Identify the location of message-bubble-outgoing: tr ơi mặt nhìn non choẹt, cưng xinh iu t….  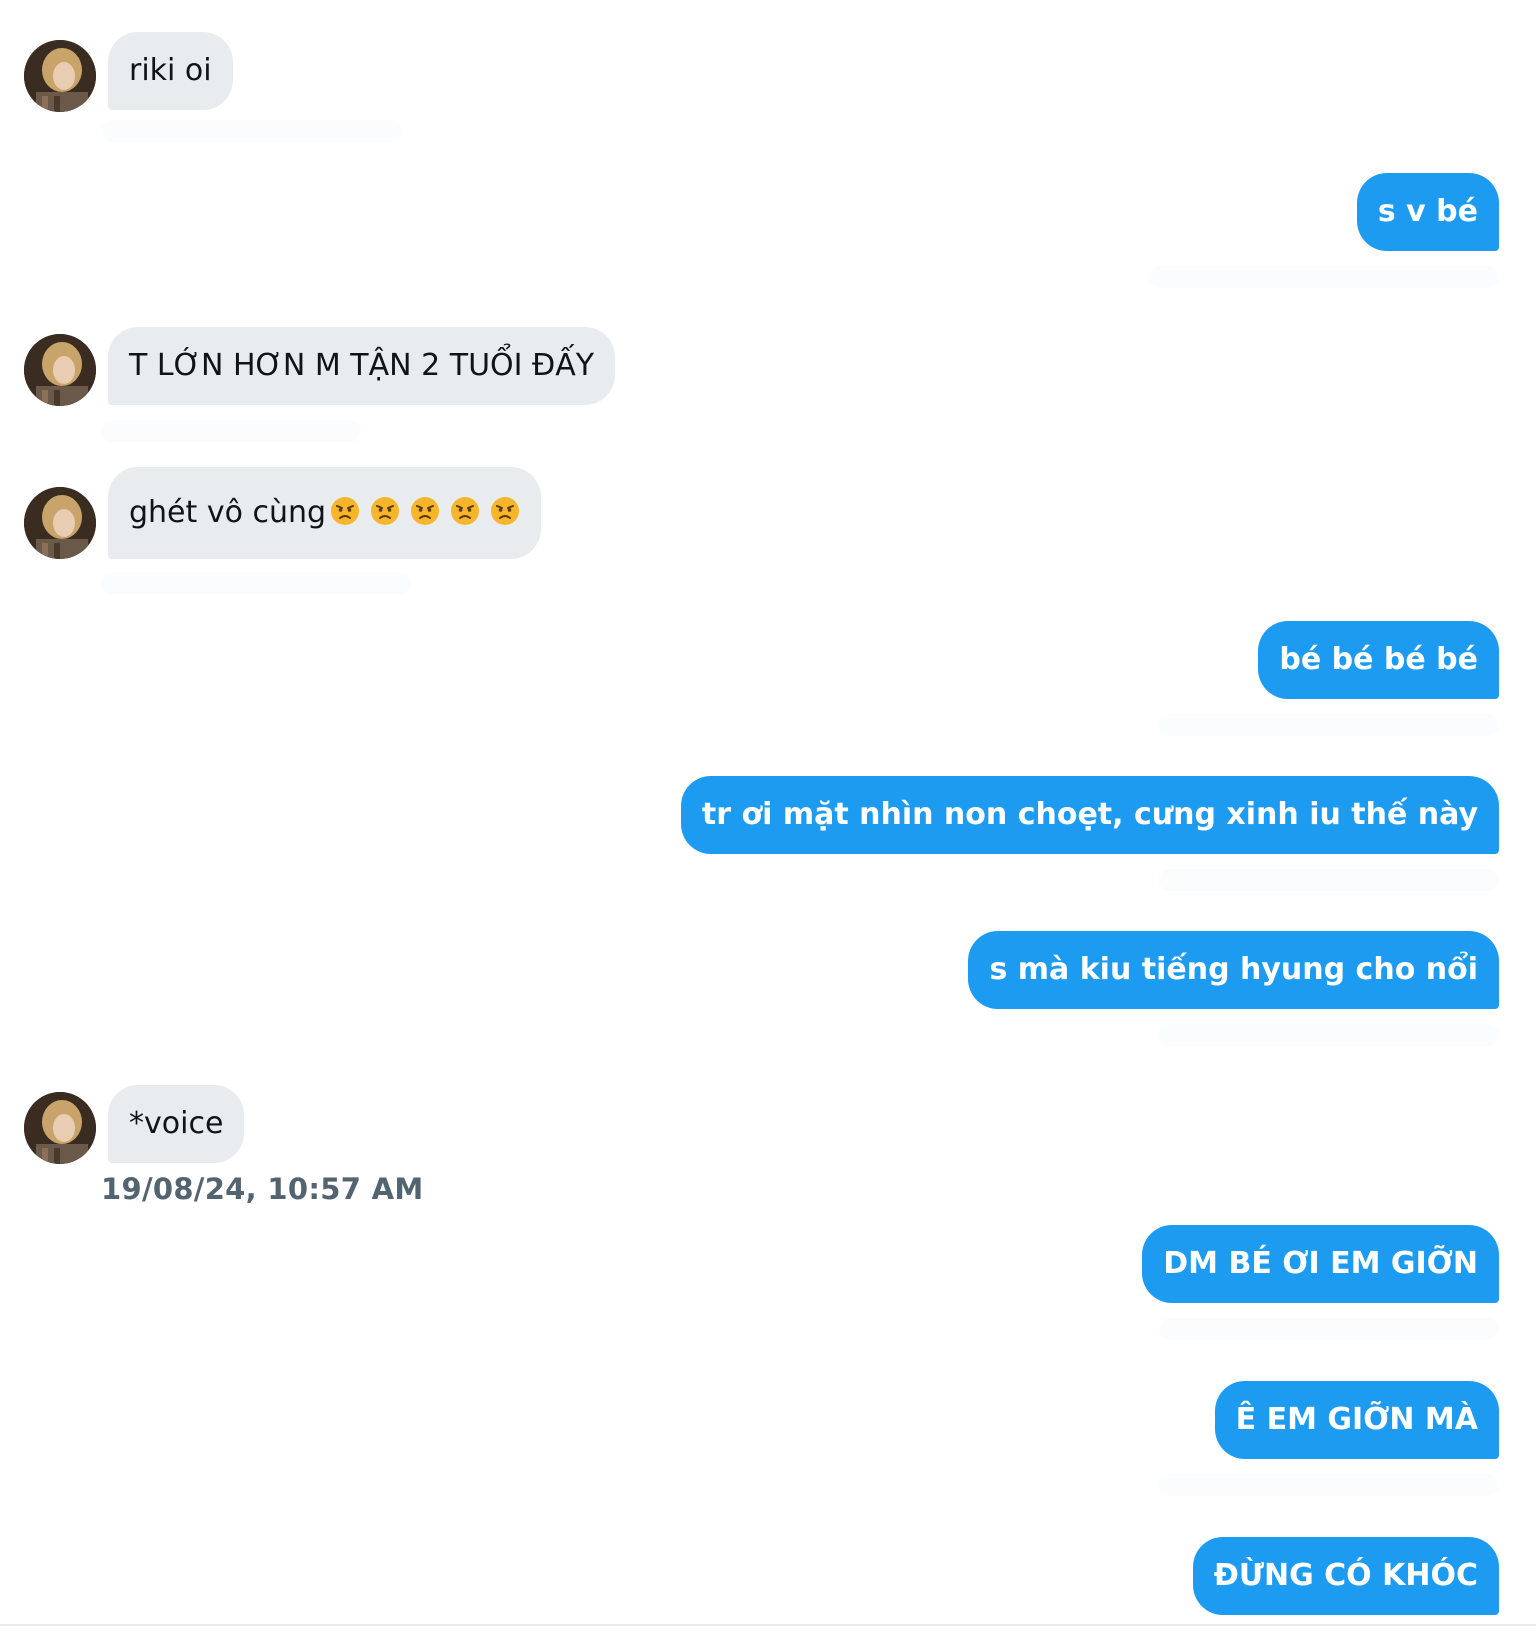
(1089, 815).